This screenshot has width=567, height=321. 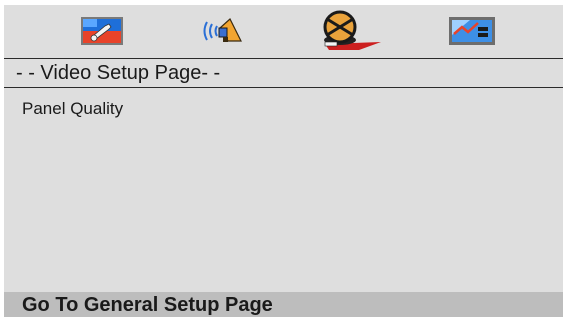 I want to click on tab-preference-setup, so click(x=472, y=31).